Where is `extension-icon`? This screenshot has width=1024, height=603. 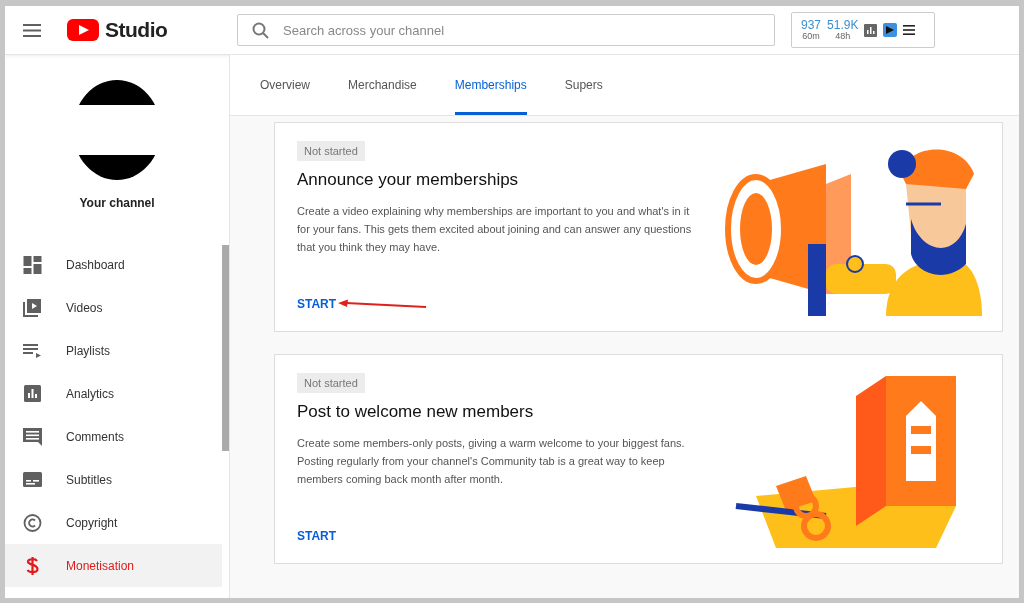 extension-icon is located at coordinates (890, 30).